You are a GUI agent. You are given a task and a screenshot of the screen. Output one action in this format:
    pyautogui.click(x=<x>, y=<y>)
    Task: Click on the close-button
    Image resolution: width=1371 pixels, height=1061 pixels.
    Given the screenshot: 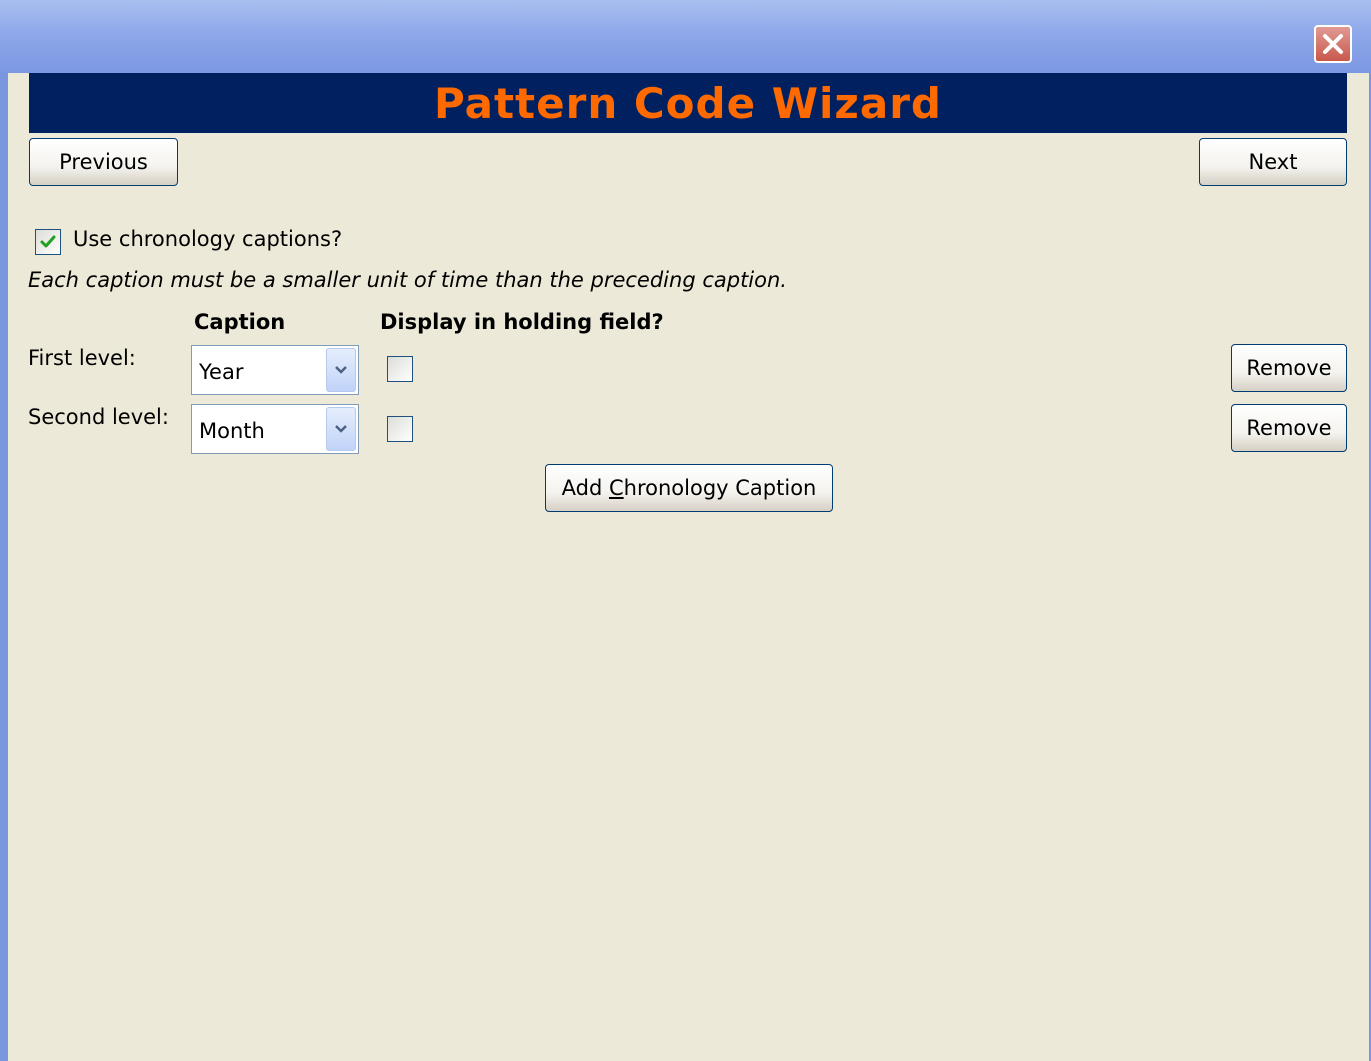 What is the action you would take?
    pyautogui.click(x=1333, y=44)
    